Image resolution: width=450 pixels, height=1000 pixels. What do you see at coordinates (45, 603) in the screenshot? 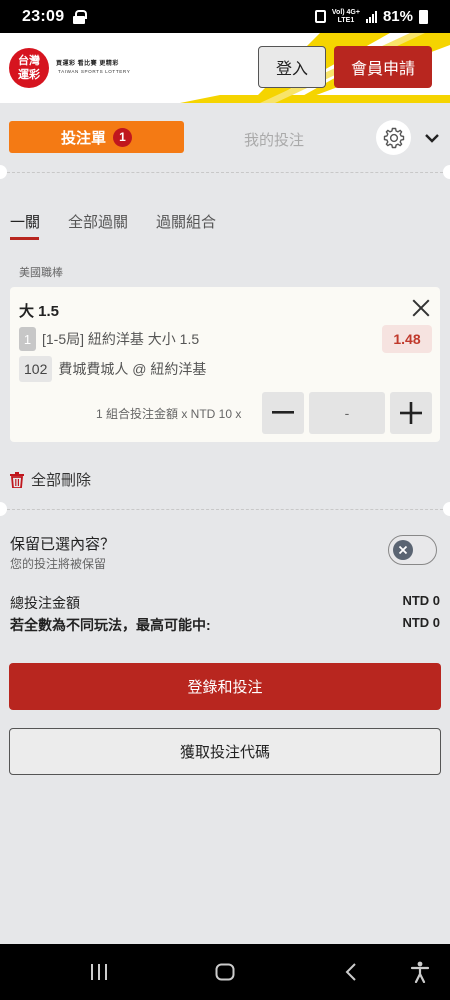
I see `total-stake-label: 總投注金額` at bounding box center [45, 603].